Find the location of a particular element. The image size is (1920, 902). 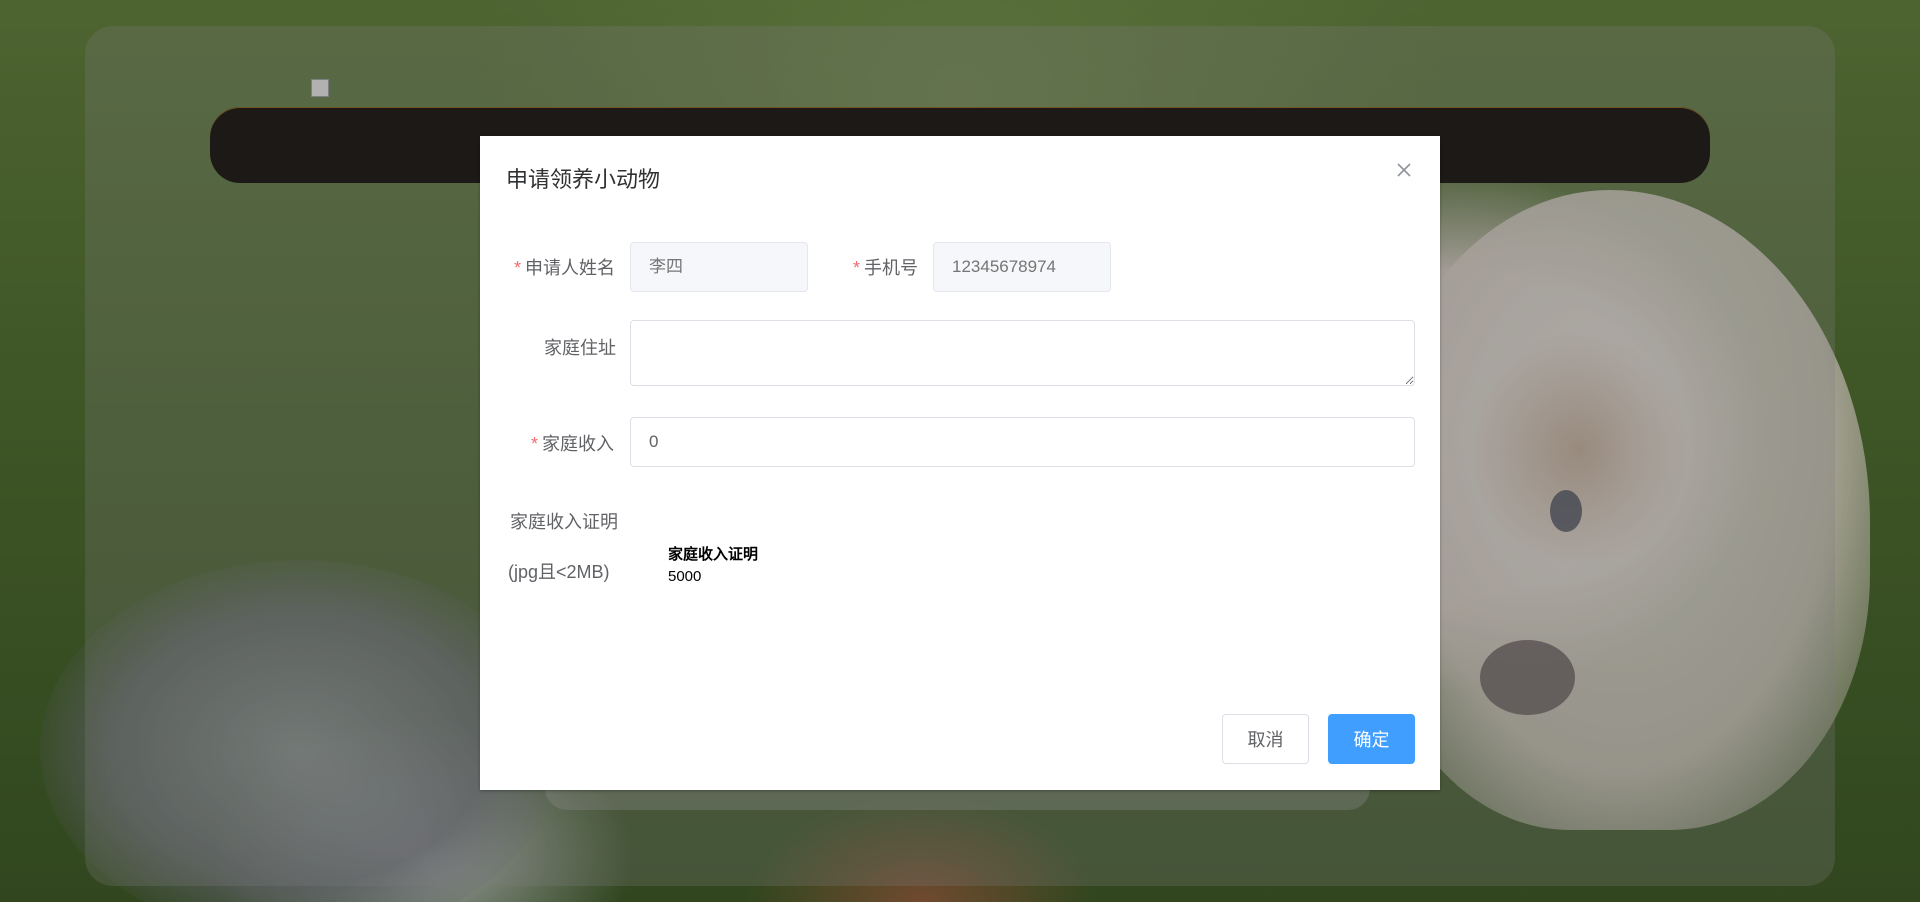

confirm-button: 确定 is located at coordinates (1371, 739).